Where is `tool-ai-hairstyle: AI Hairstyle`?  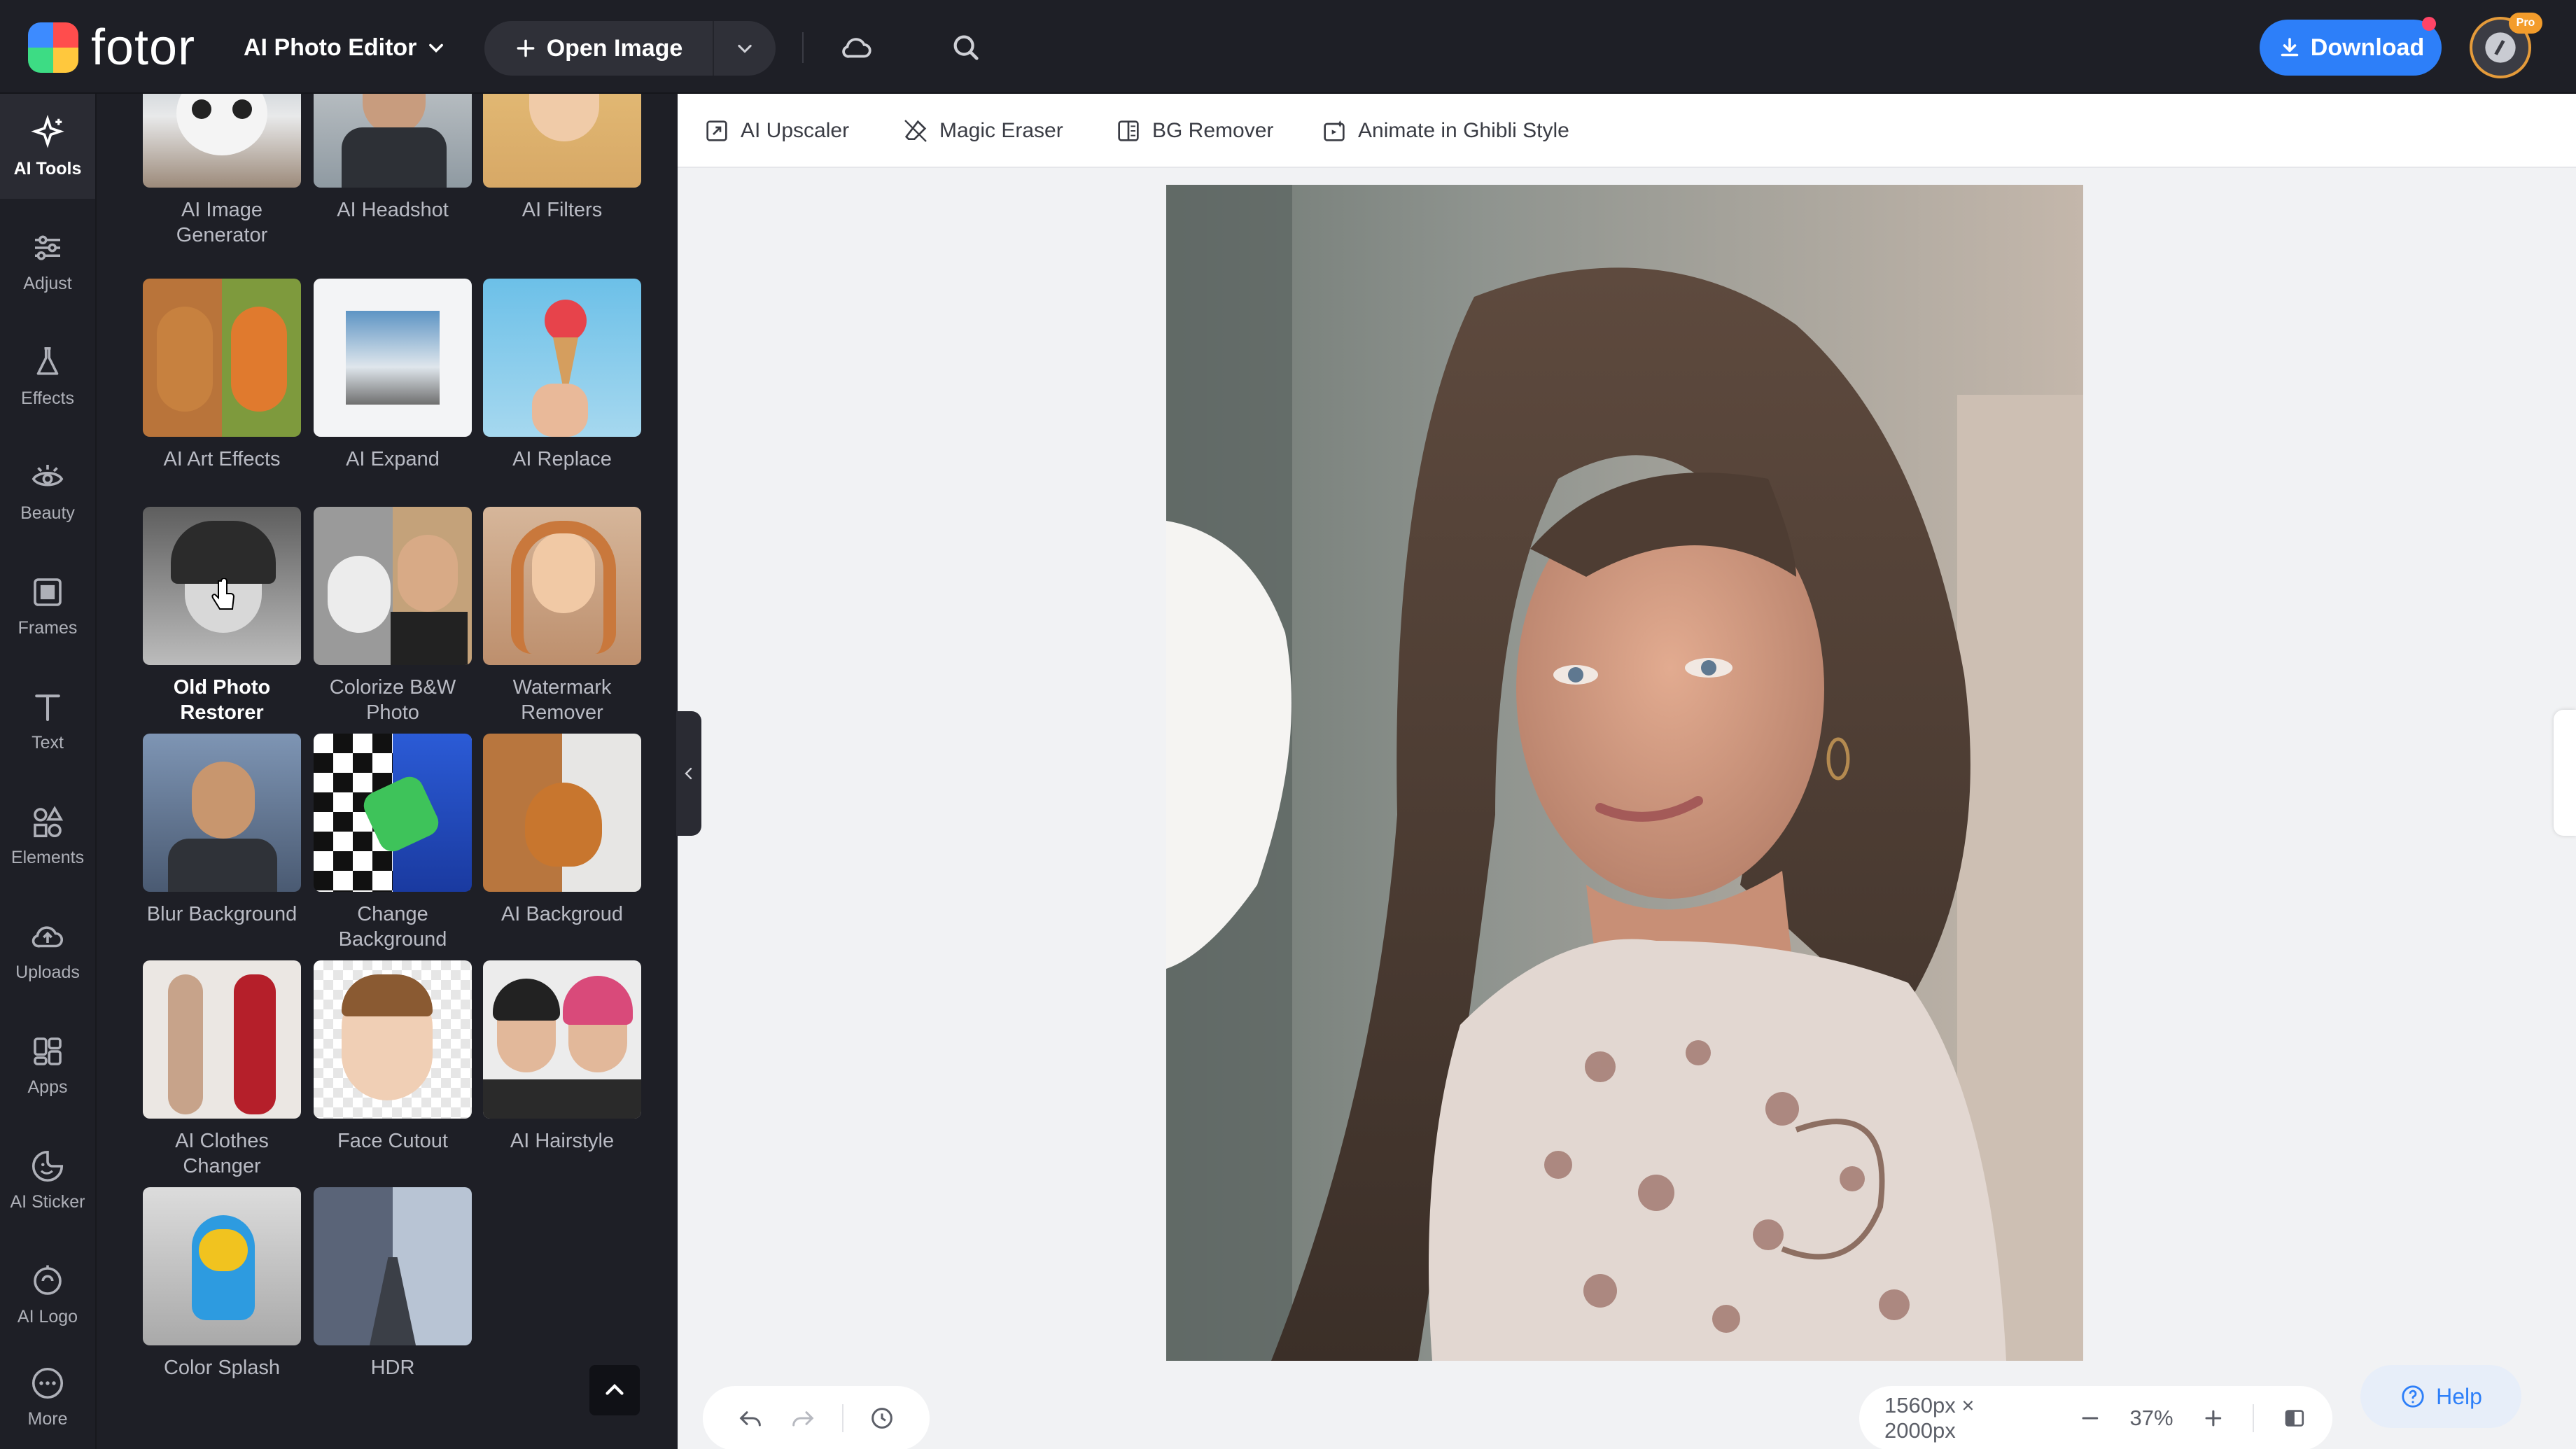 tool-ai-hairstyle: AI Hairstyle is located at coordinates (562, 1057).